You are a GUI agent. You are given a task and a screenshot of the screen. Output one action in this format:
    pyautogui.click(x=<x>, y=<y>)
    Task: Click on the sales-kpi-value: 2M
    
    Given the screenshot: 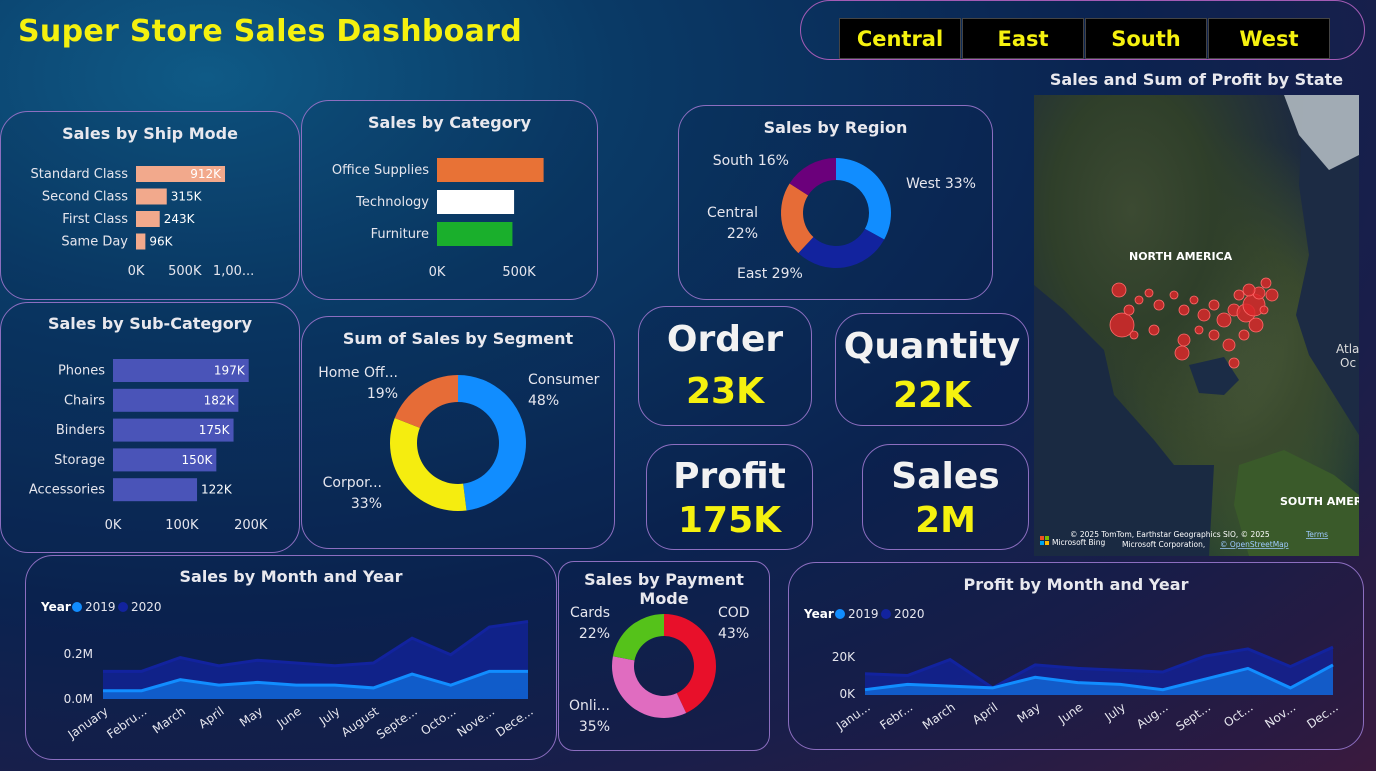 What is the action you would take?
    pyautogui.click(x=945, y=520)
    